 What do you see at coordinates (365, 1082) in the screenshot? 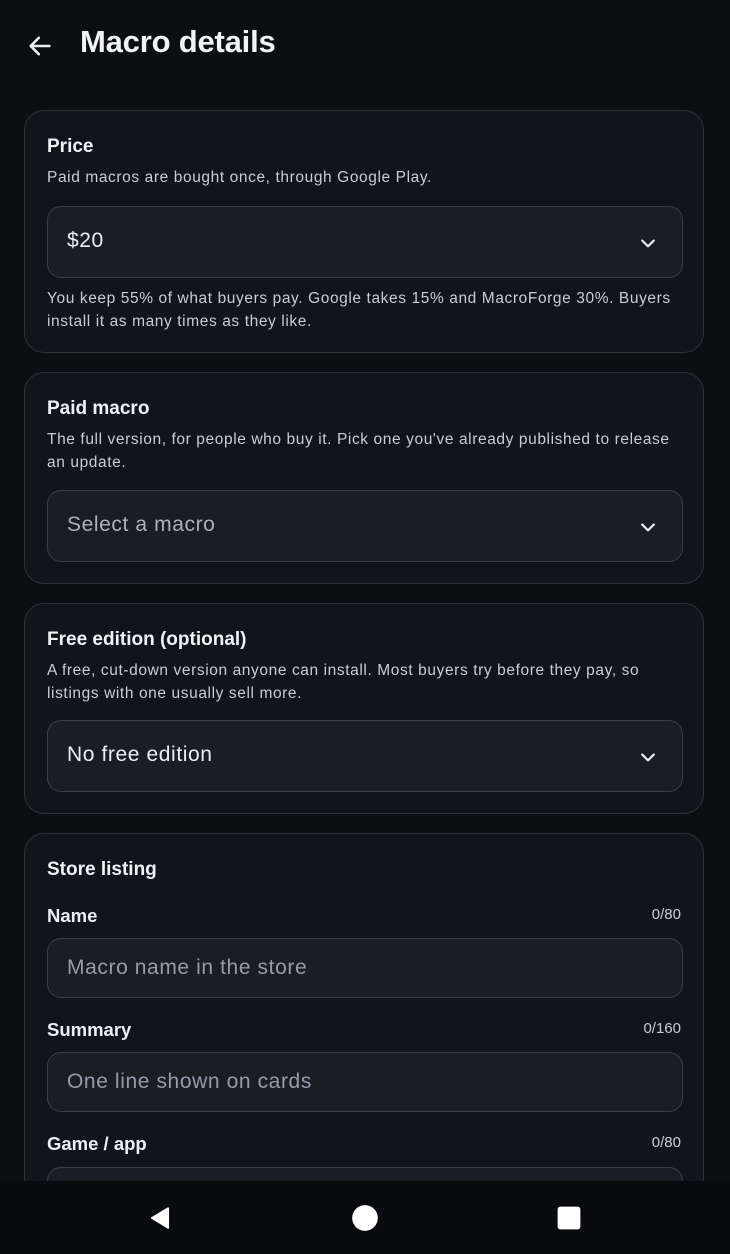
I see `summary-input` at bounding box center [365, 1082].